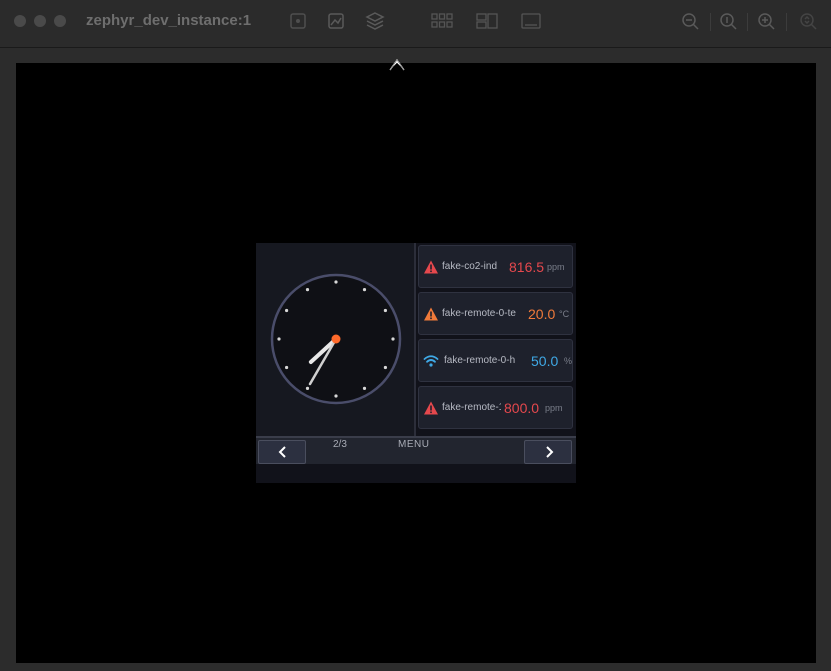 The image size is (831, 671). What do you see at coordinates (415, 24) in the screenshot?
I see `title-bar: zephyr_dev_instance:1` at bounding box center [415, 24].